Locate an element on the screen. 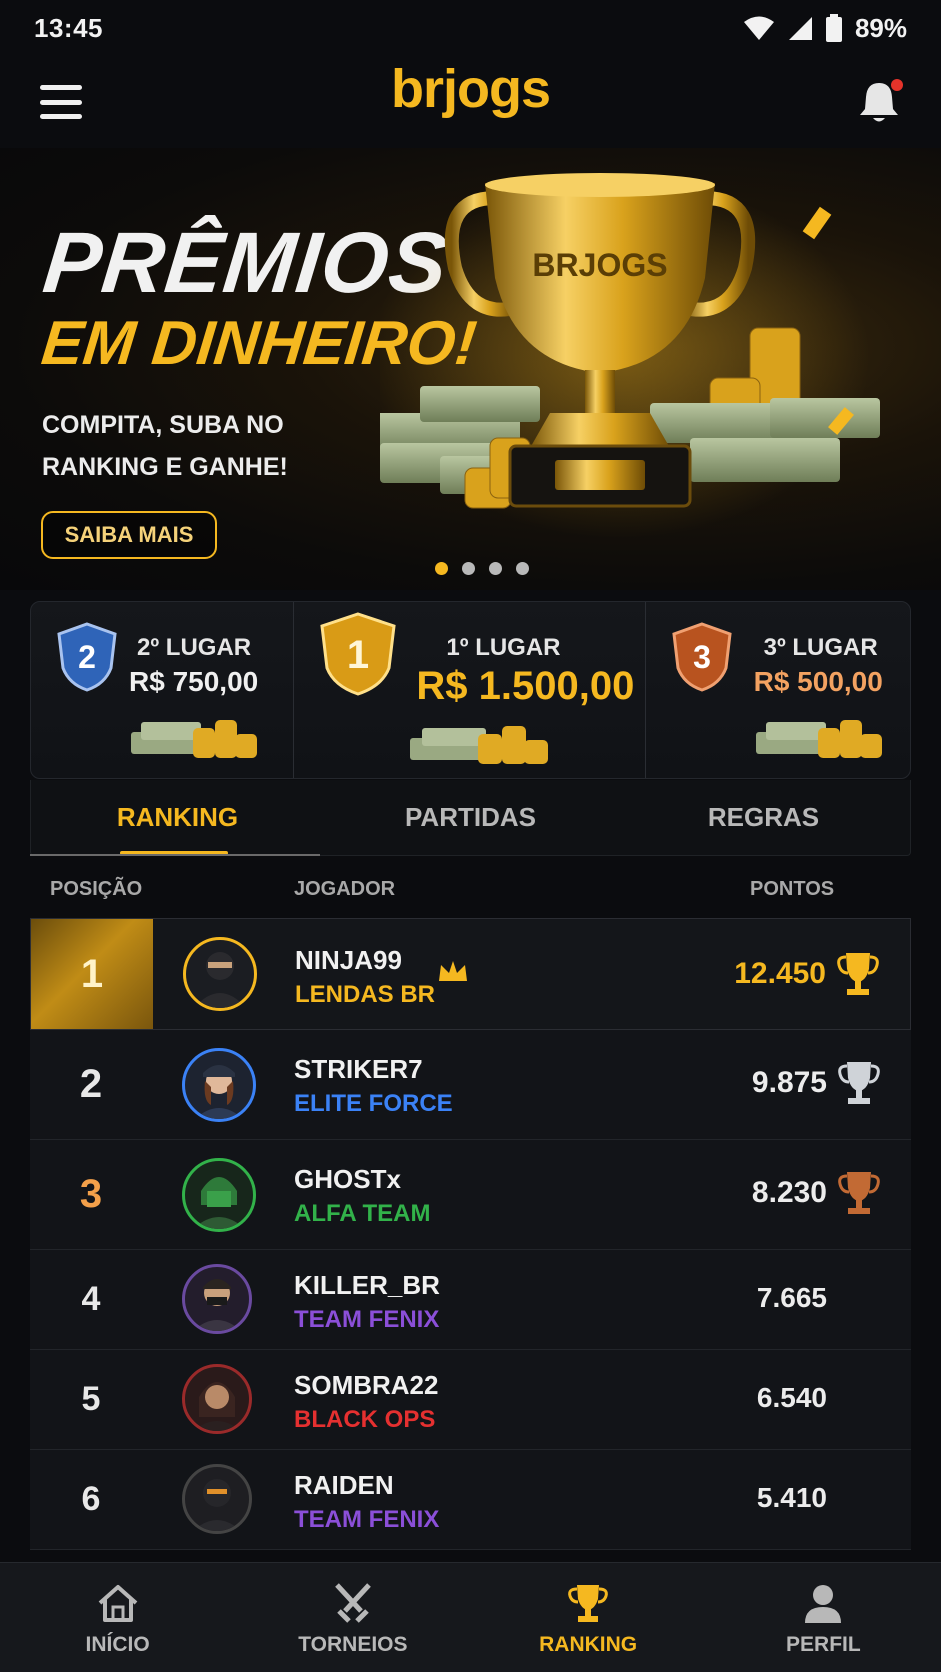 Image resolution: width=941 pixels, height=1672 pixels. tab-regras: REGRAS is located at coordinates (763, 817).